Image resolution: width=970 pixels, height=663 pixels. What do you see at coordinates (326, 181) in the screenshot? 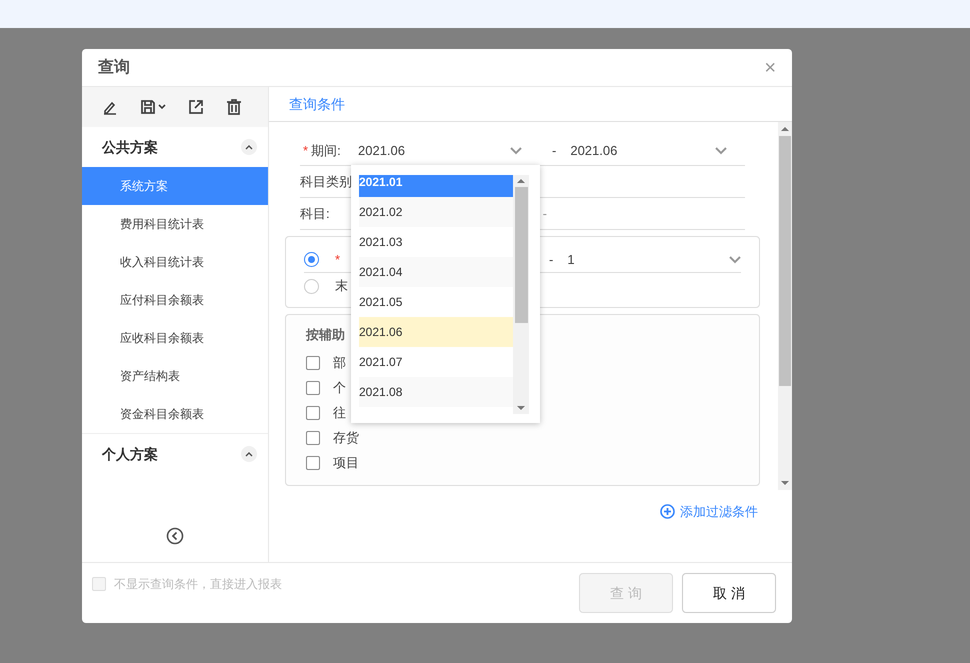
I see `field-label: 科目类别` at bounding box center [326, 181].